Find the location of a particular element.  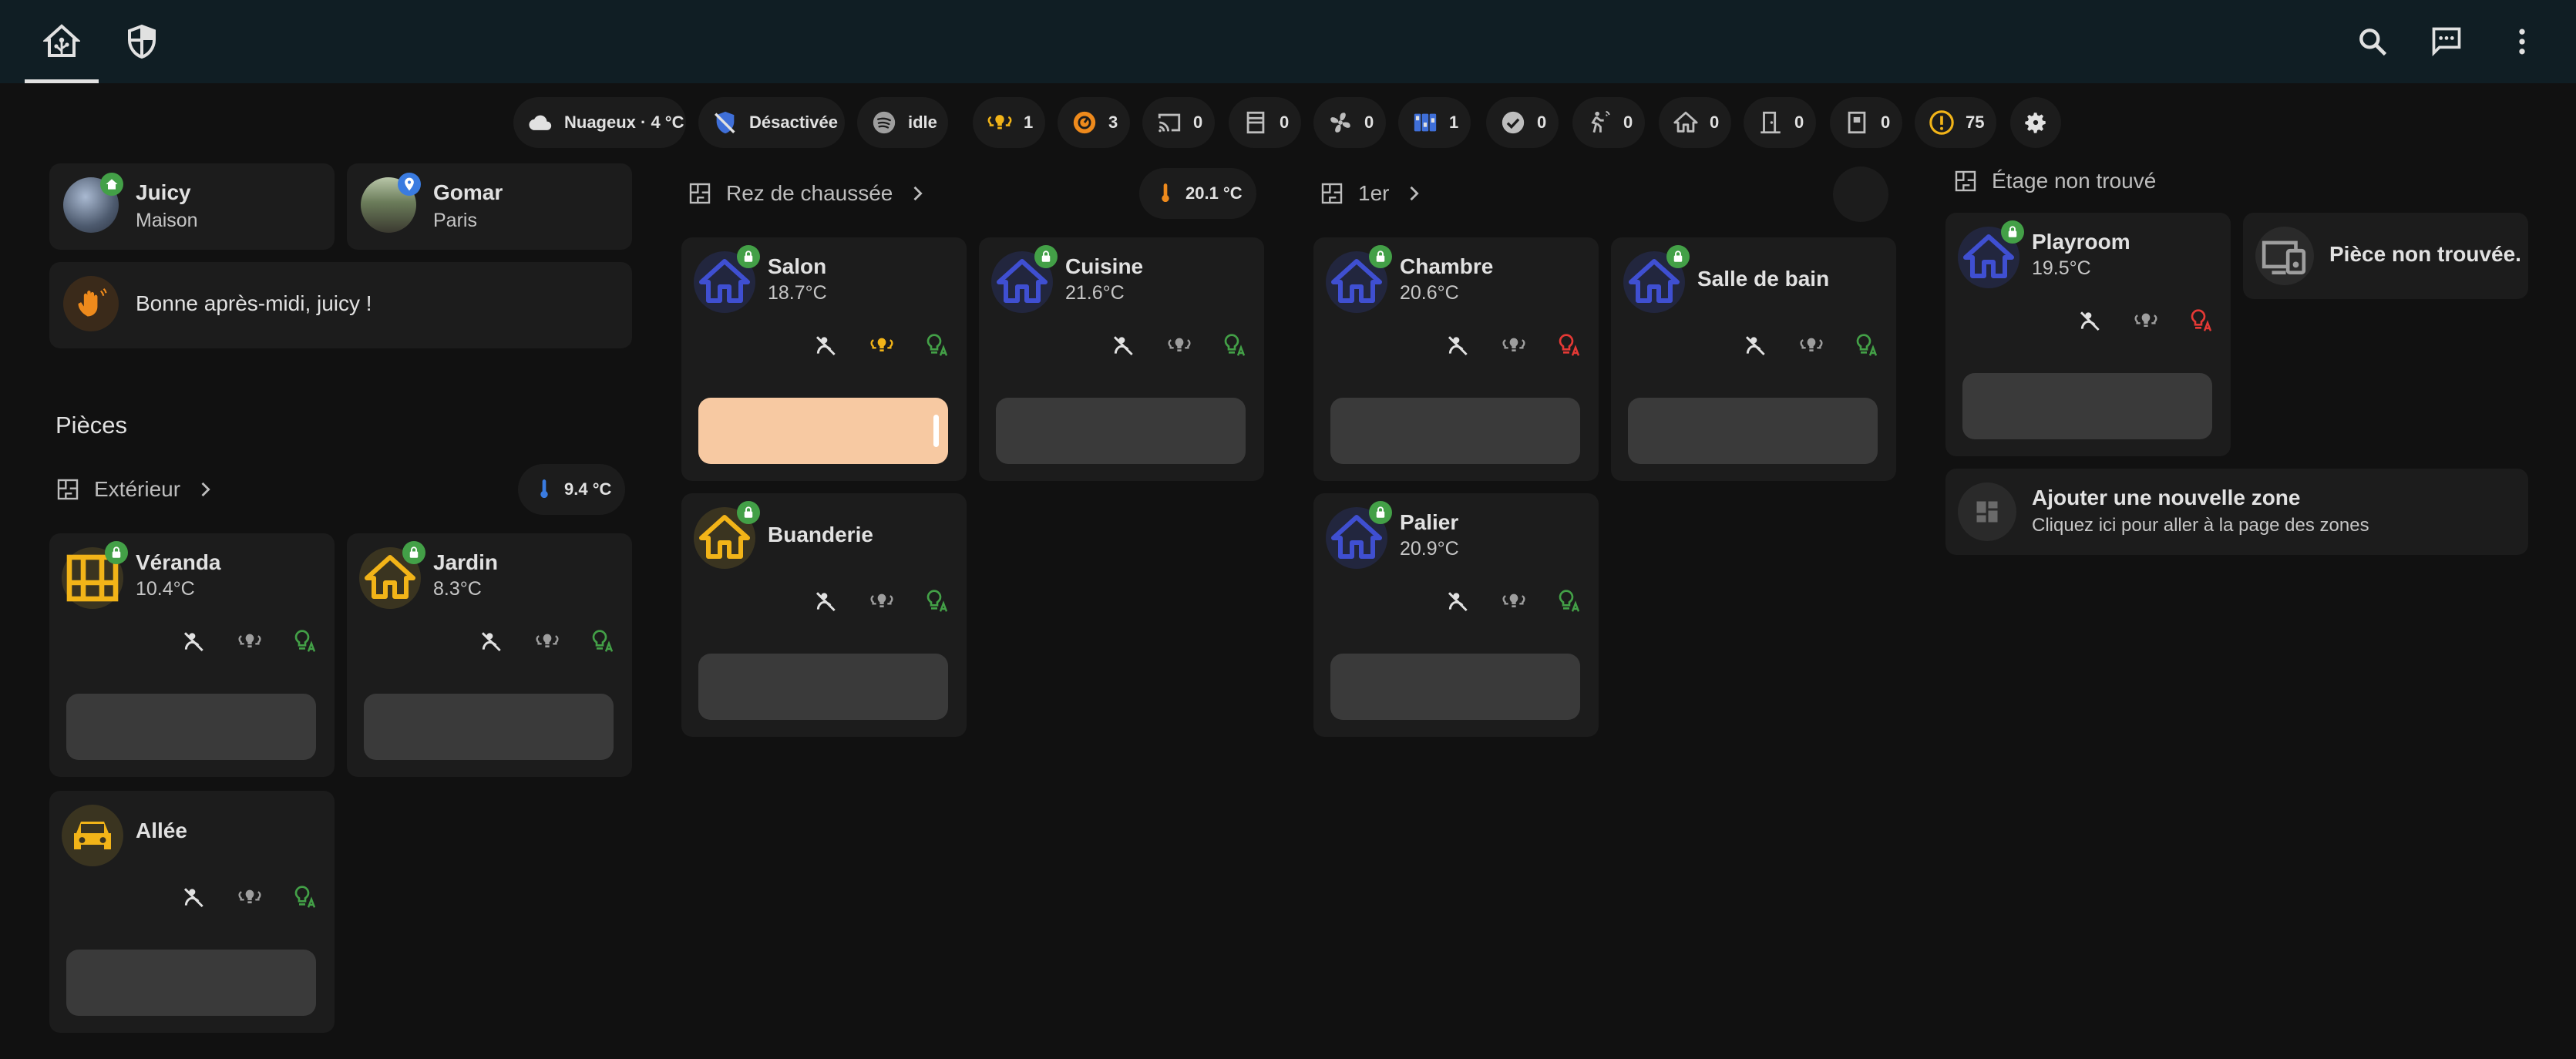

binary-chip: 0 is located at coordinates (1522, 122).